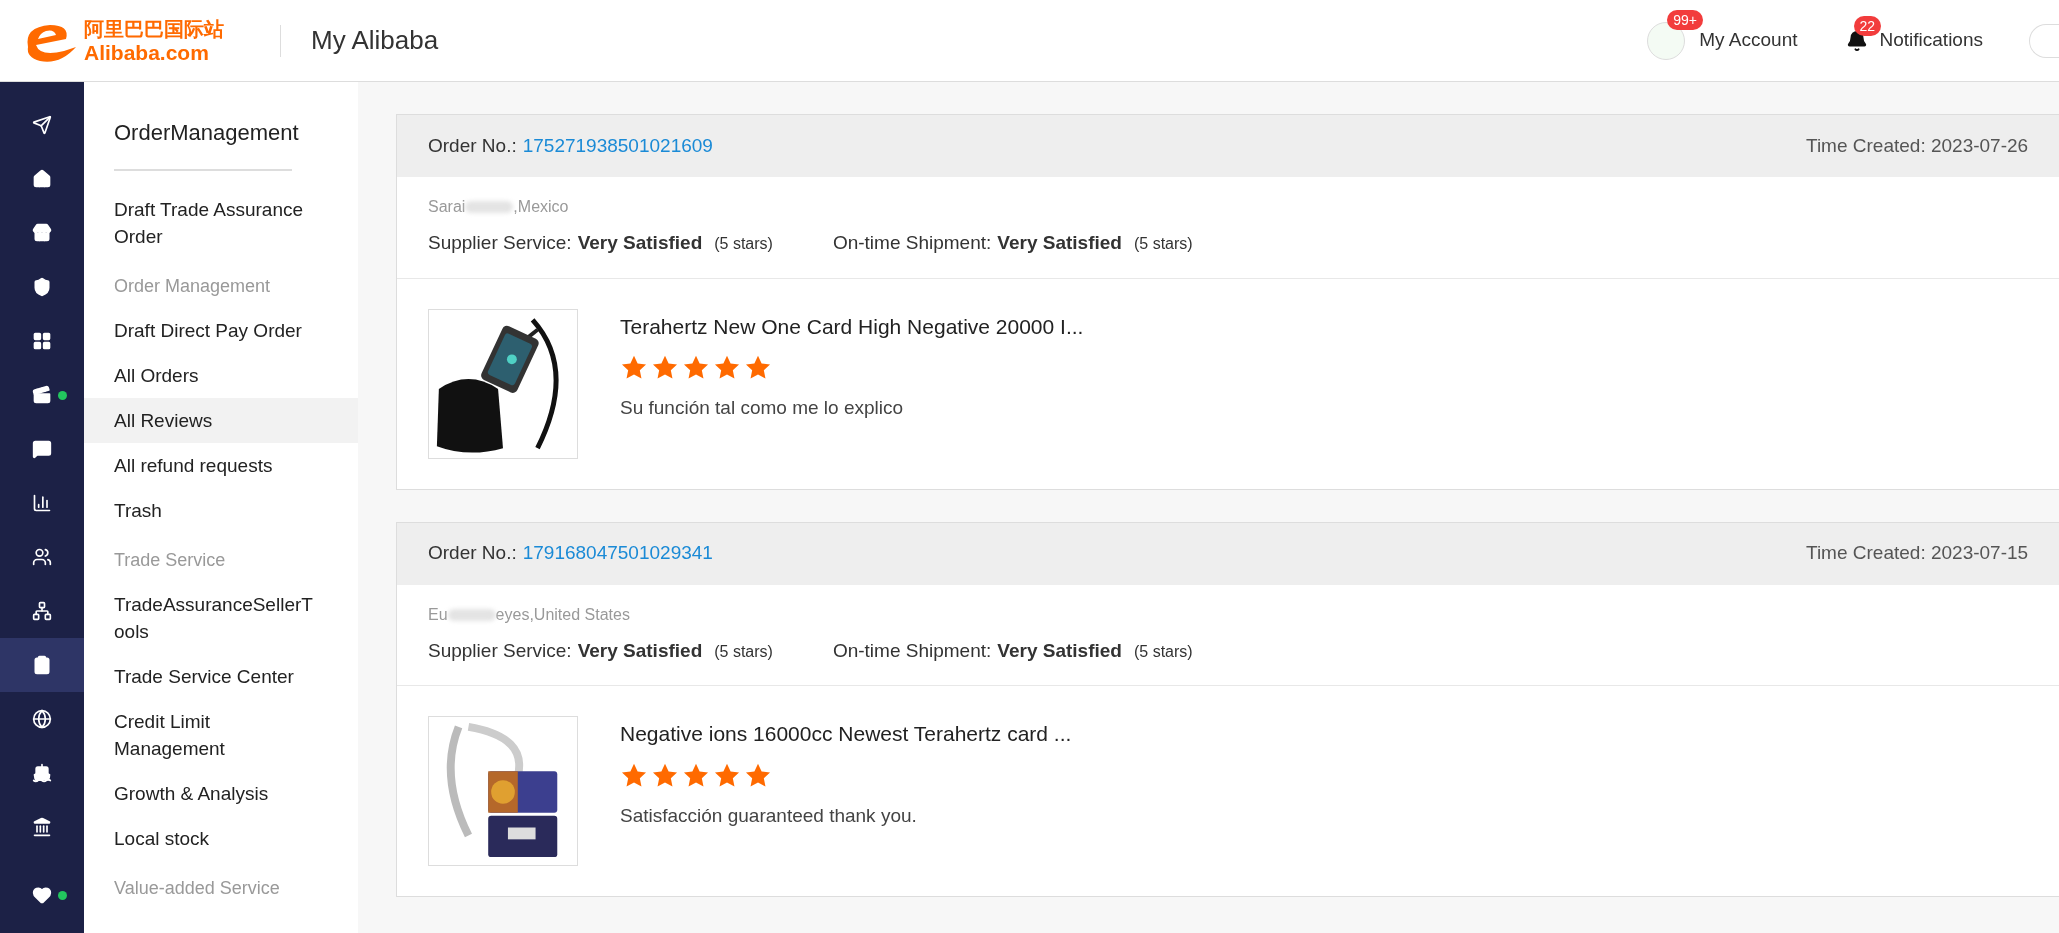 The image size is (2059, 933). I want to click on buyer-name: Sarai, so click(447, 207).